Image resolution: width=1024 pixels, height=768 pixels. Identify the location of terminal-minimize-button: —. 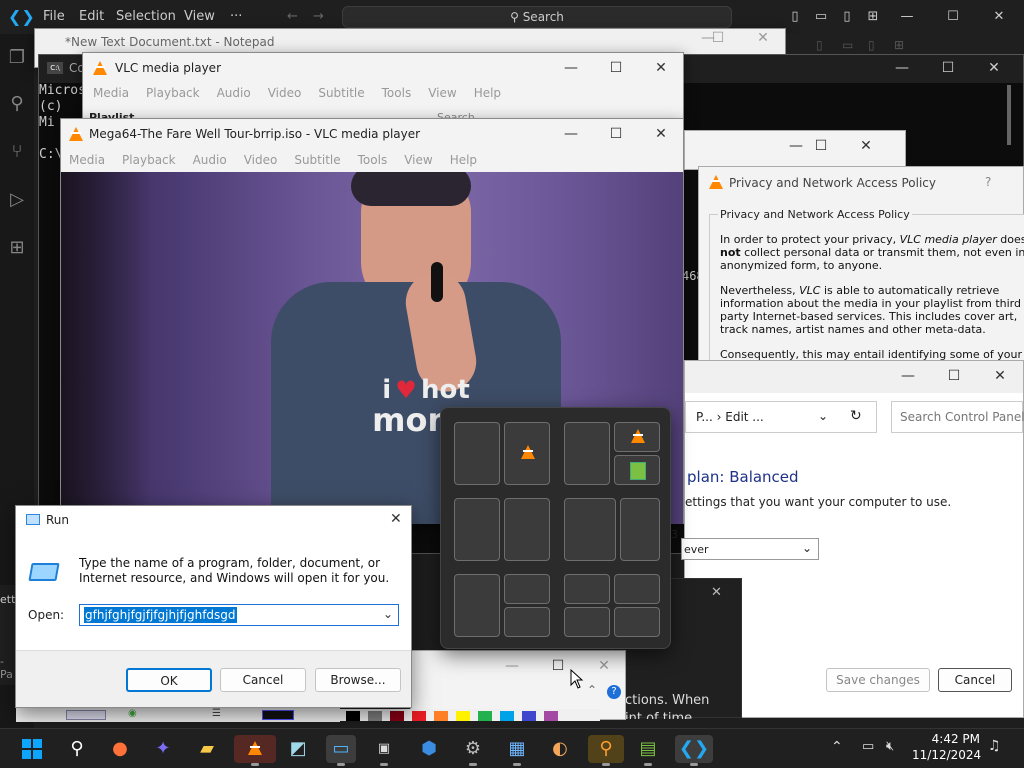
(902, 68).